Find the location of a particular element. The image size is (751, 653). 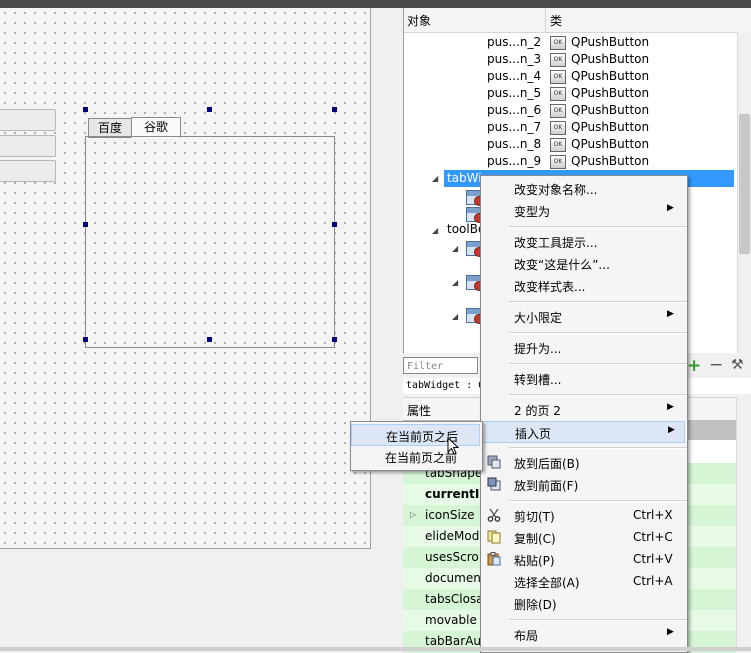

menu-item: 放到后面(B) is located at coordinates (583, 463).